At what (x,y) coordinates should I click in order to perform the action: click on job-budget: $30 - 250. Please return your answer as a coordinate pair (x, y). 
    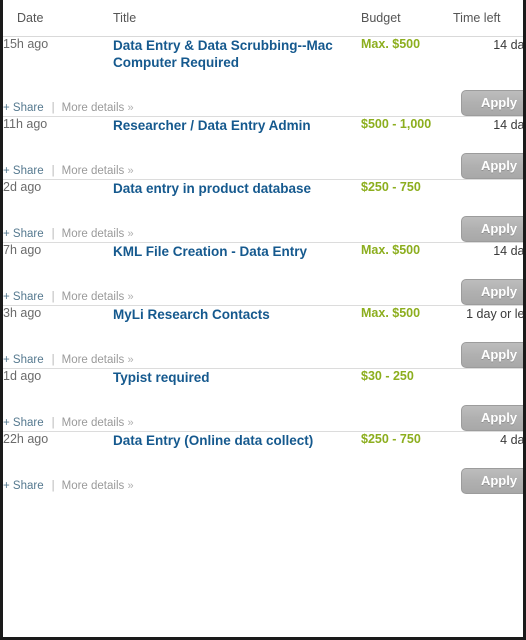
    Looking at the image, I should click on (407, 377).